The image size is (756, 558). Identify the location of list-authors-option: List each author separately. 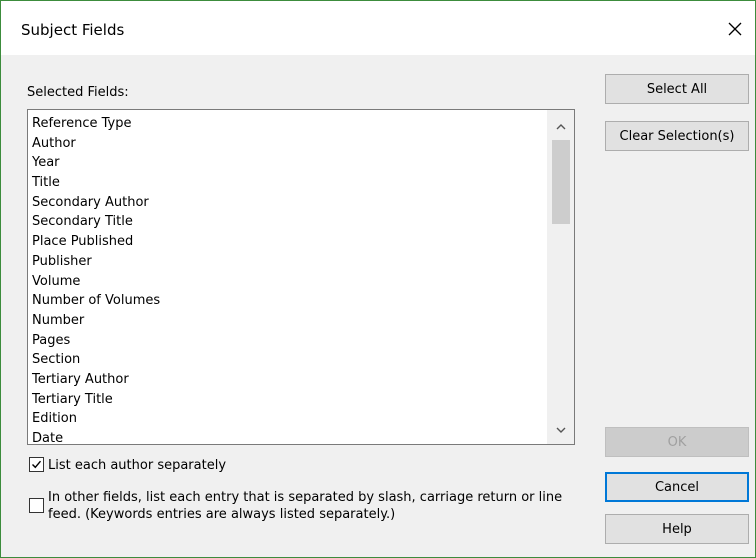
(127, 465).